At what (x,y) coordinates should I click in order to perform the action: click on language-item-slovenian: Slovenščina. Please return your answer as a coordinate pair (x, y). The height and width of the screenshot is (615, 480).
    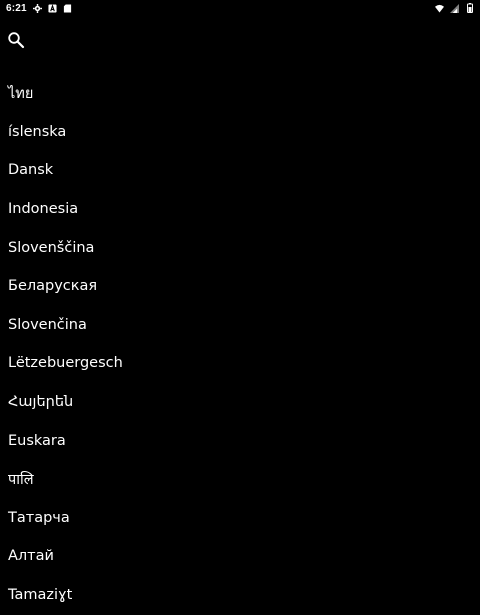
    Looking at the image, I should click on (240, 247).